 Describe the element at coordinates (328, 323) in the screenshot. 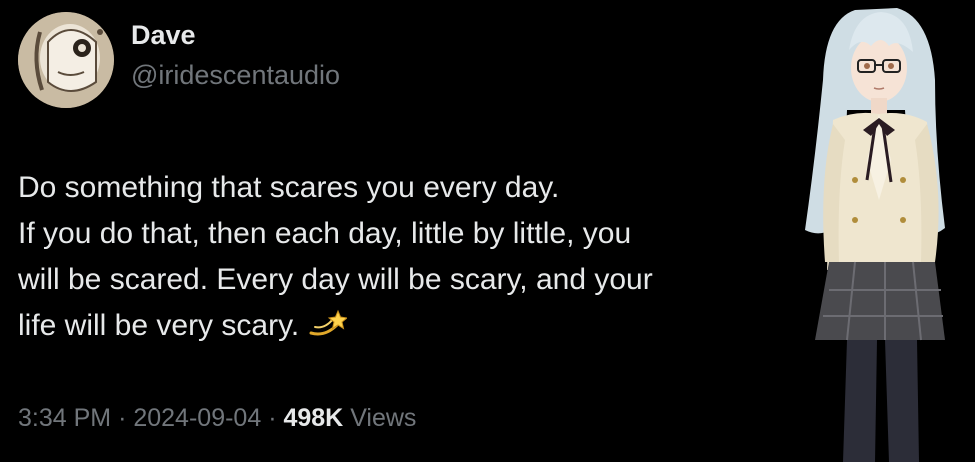

I see `dizzy-sparkle-icon` at that location.